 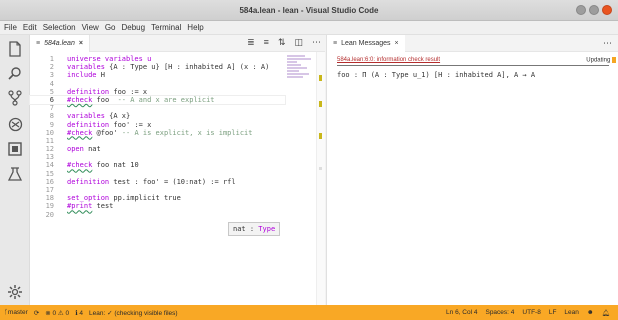 I want to click on menu-help: Help, so click(x=195, y=27).